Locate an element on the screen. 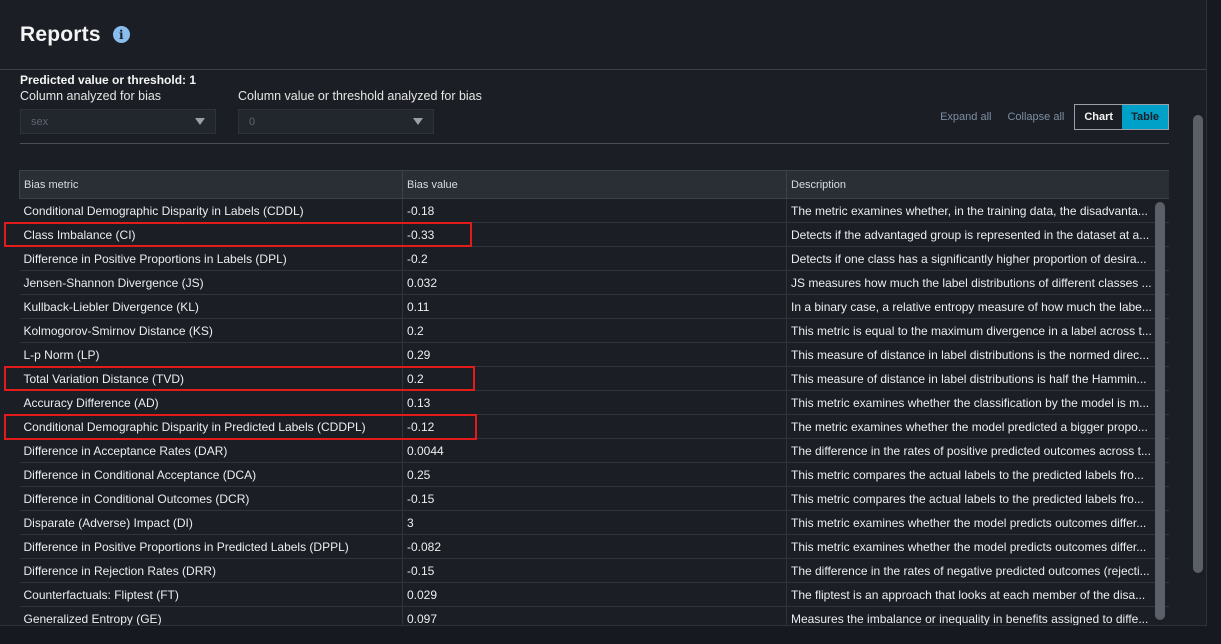 Image resolution: width=1221 pixels, height=644 pixels. divider is located at coordinates (594, 143).